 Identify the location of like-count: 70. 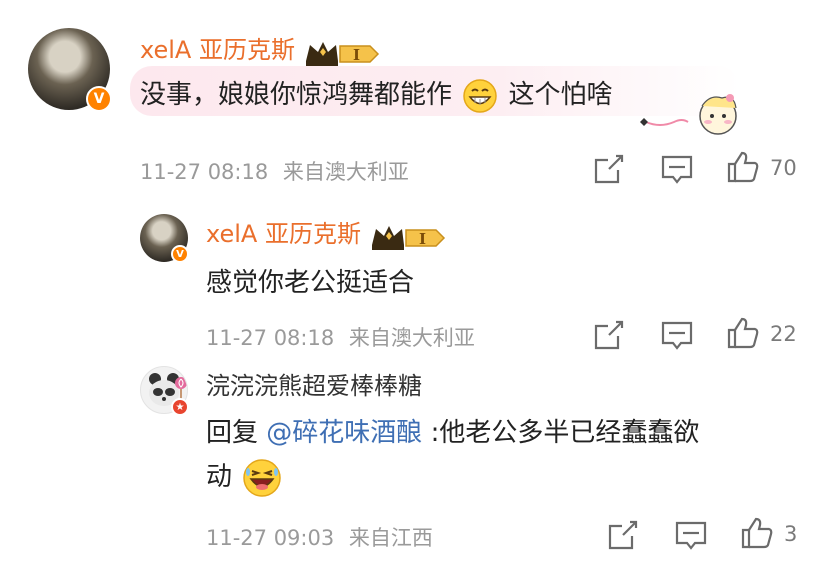
(783, 168).